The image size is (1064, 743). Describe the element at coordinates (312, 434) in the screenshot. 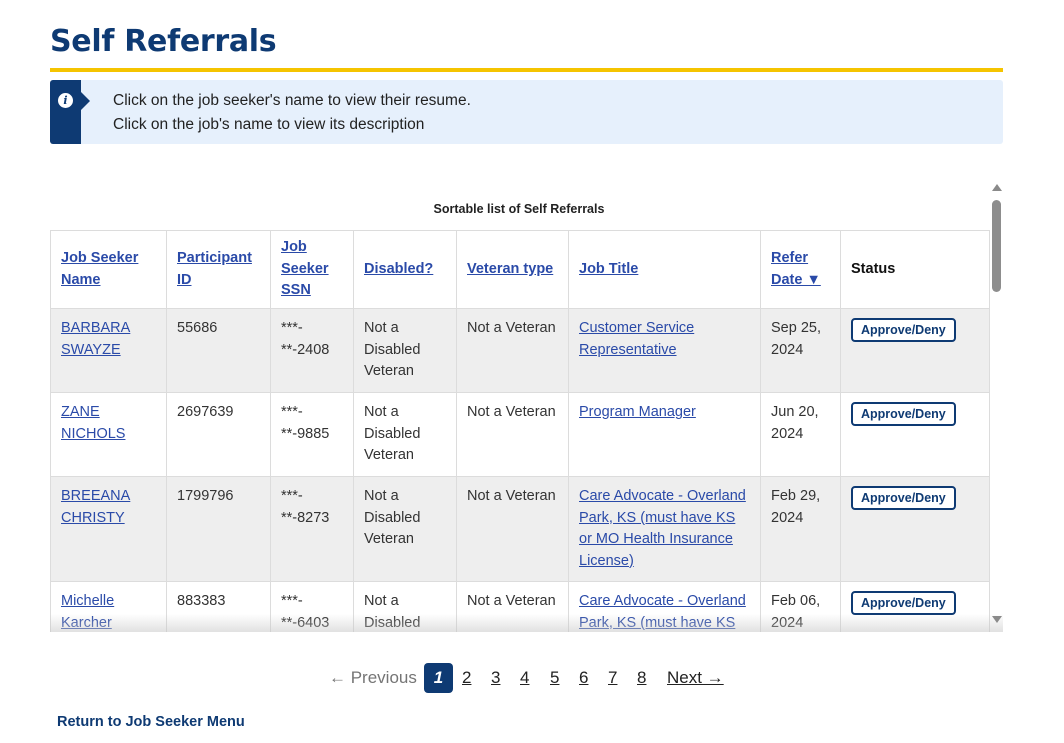

I see `ssn-masked: ***-**-9885` at that location.